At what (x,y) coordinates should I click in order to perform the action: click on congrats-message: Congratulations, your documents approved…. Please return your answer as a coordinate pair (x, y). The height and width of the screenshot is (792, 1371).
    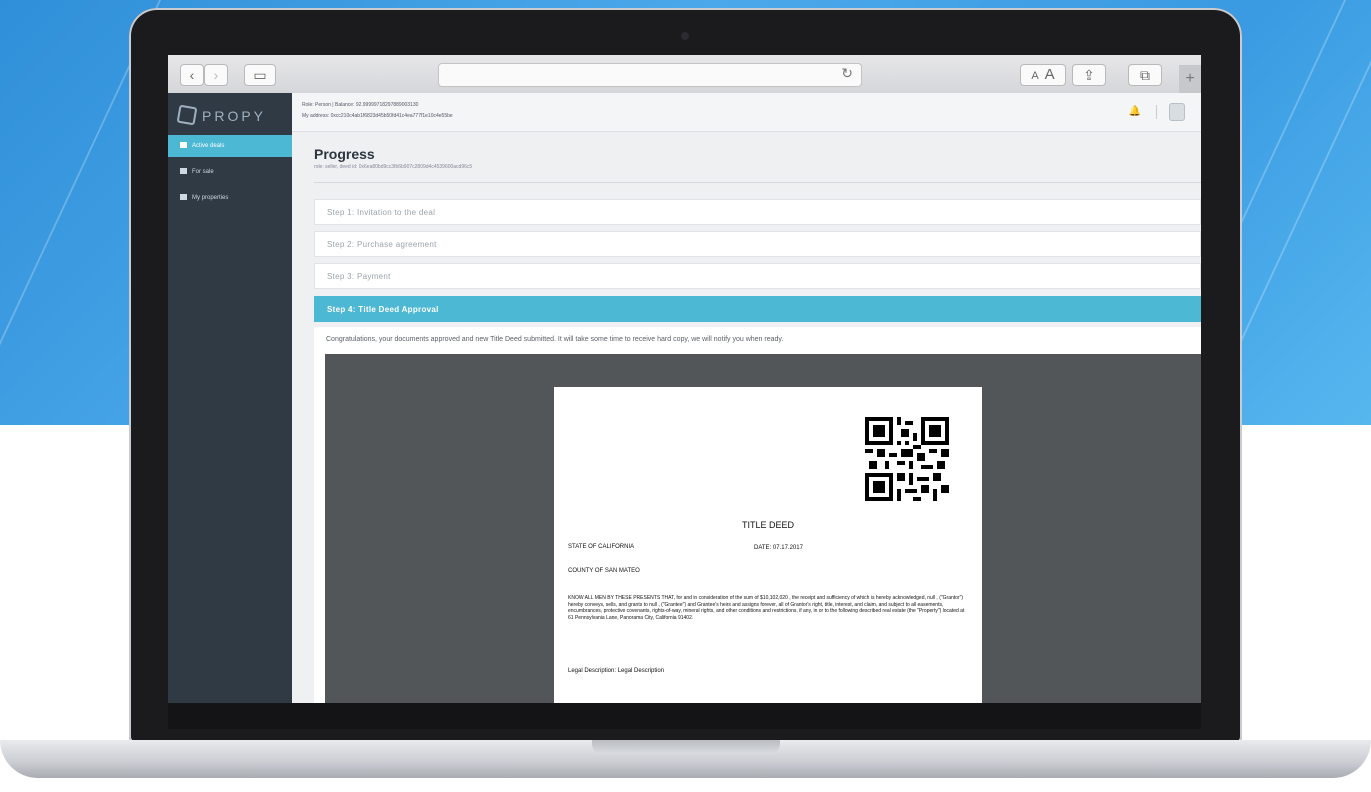
    Looking at the image, I should click on (555, 339).